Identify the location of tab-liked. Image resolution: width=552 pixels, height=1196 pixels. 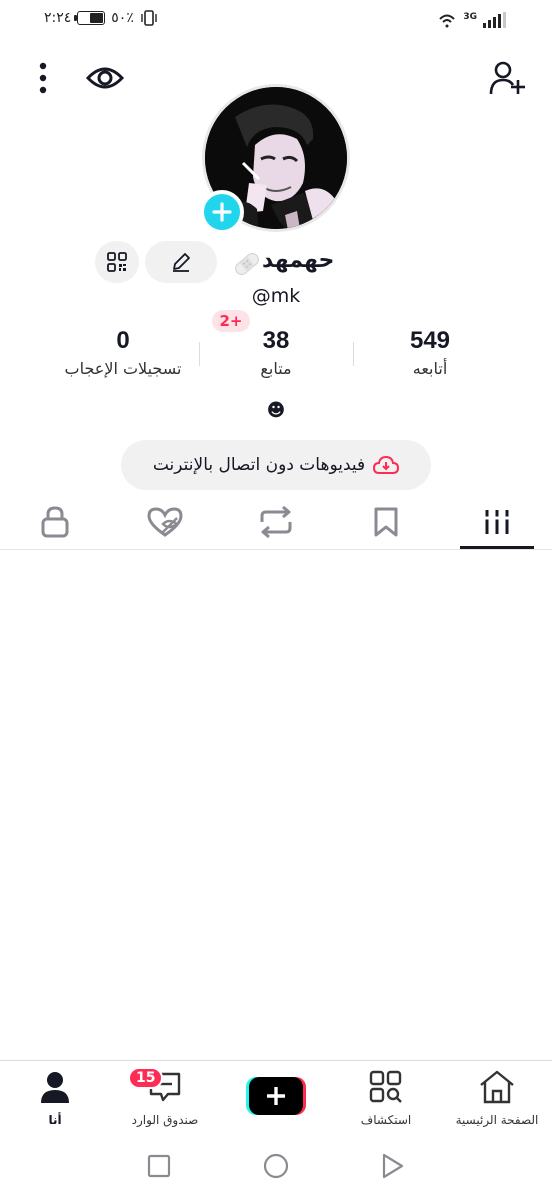
(165, 522).